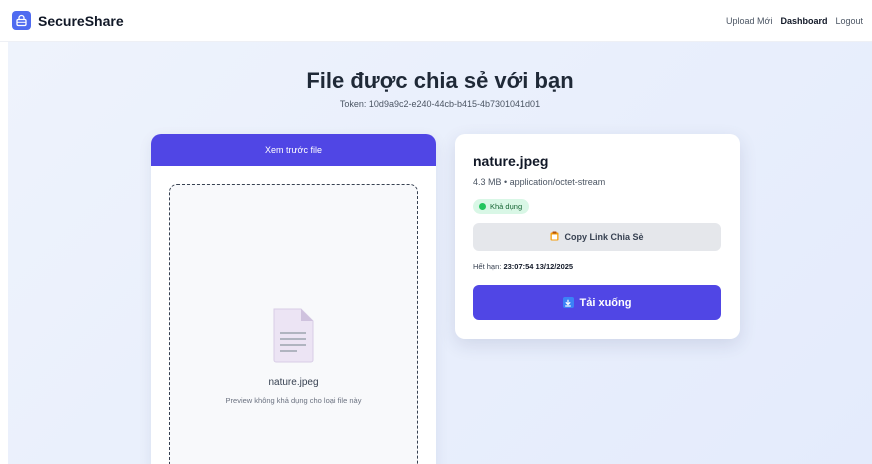 Image resolution: width=872 pixels, height=464 pixels. I want to click on file-name: nature.jpeg, so click(511, 161).